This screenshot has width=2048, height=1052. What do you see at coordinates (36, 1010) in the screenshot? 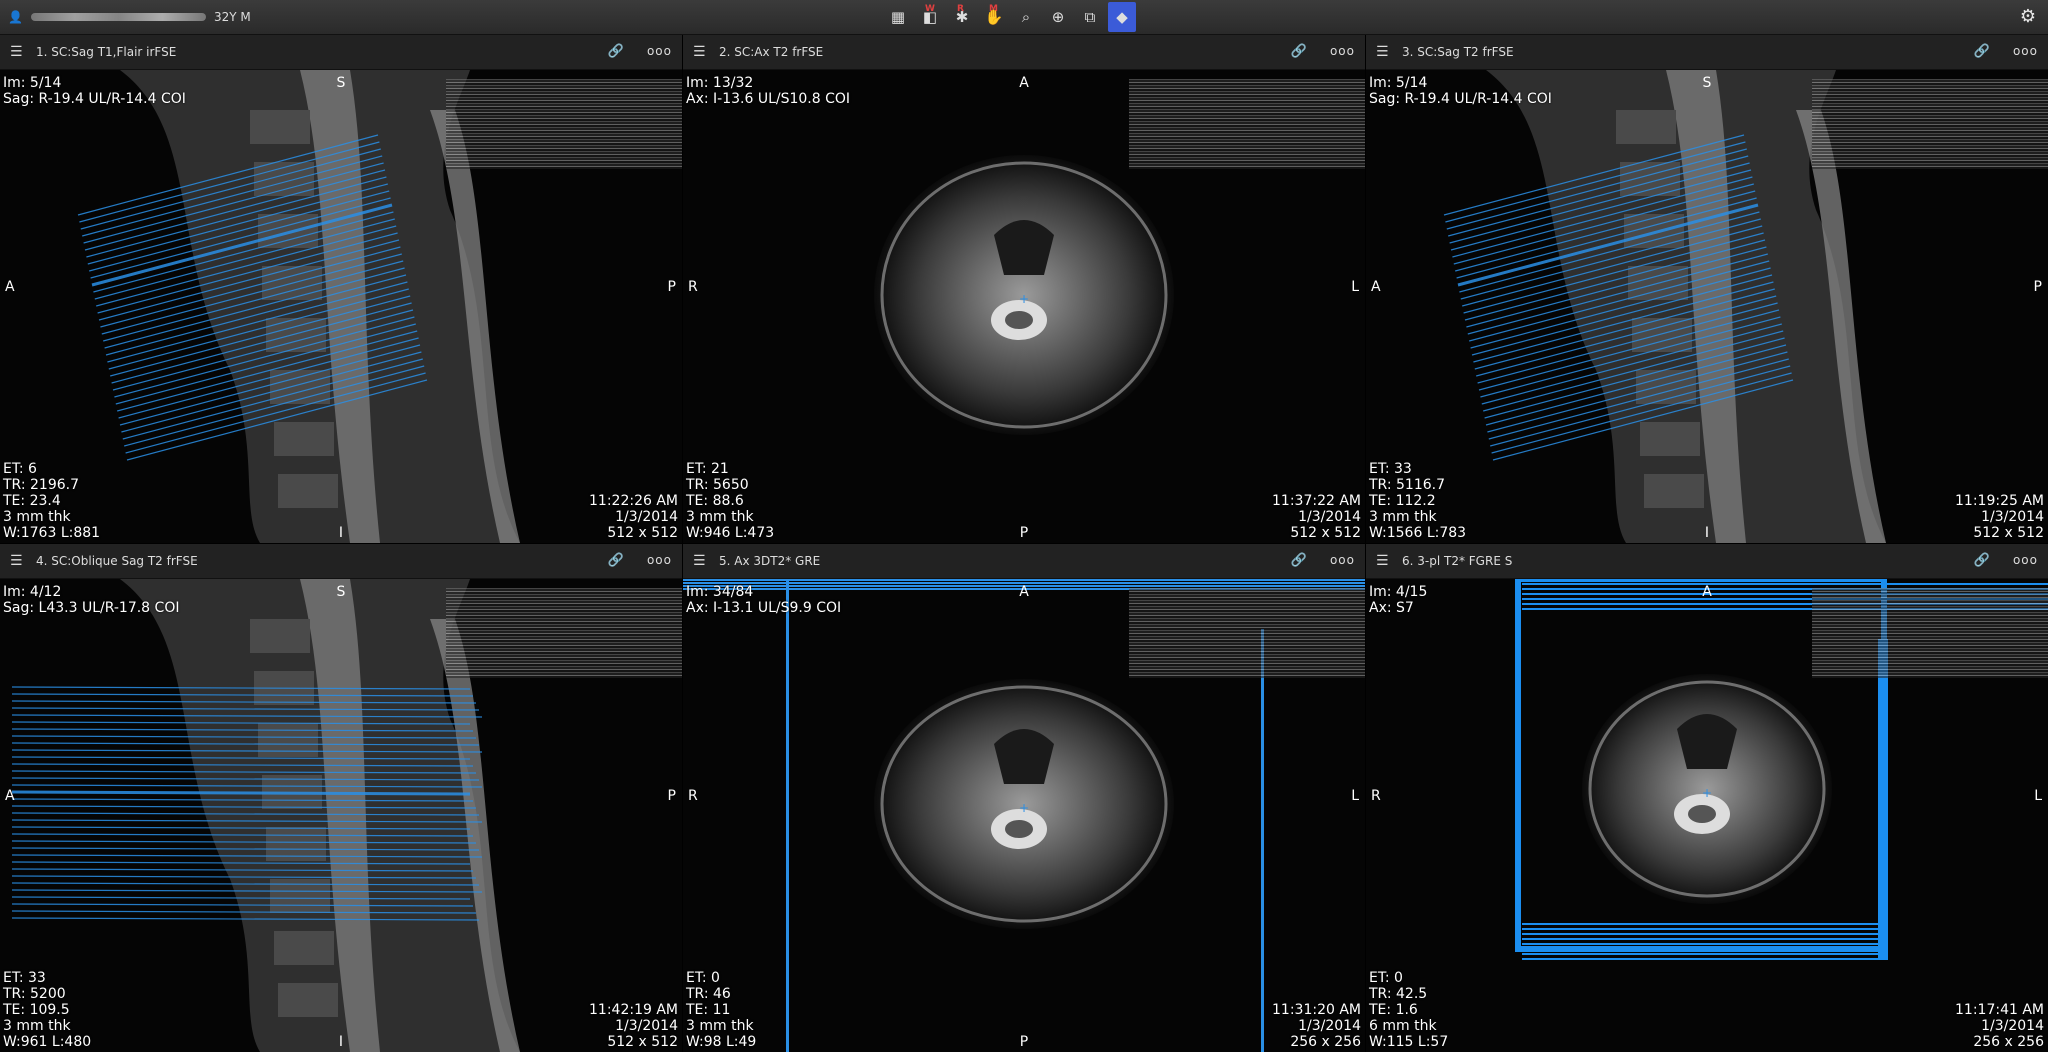
I see `echo-time: TE: 109.5` at bounding box center [36, 1010].